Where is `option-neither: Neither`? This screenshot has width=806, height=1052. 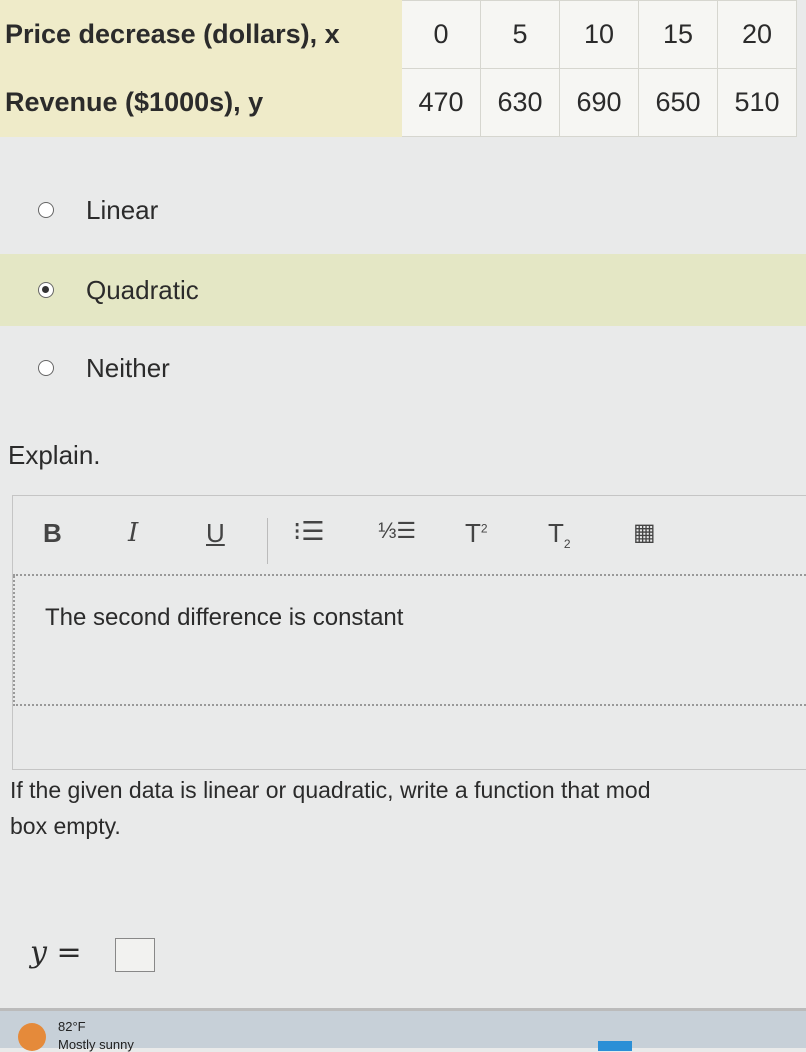
option-neither: Neither is located at coordinates (403, 368).